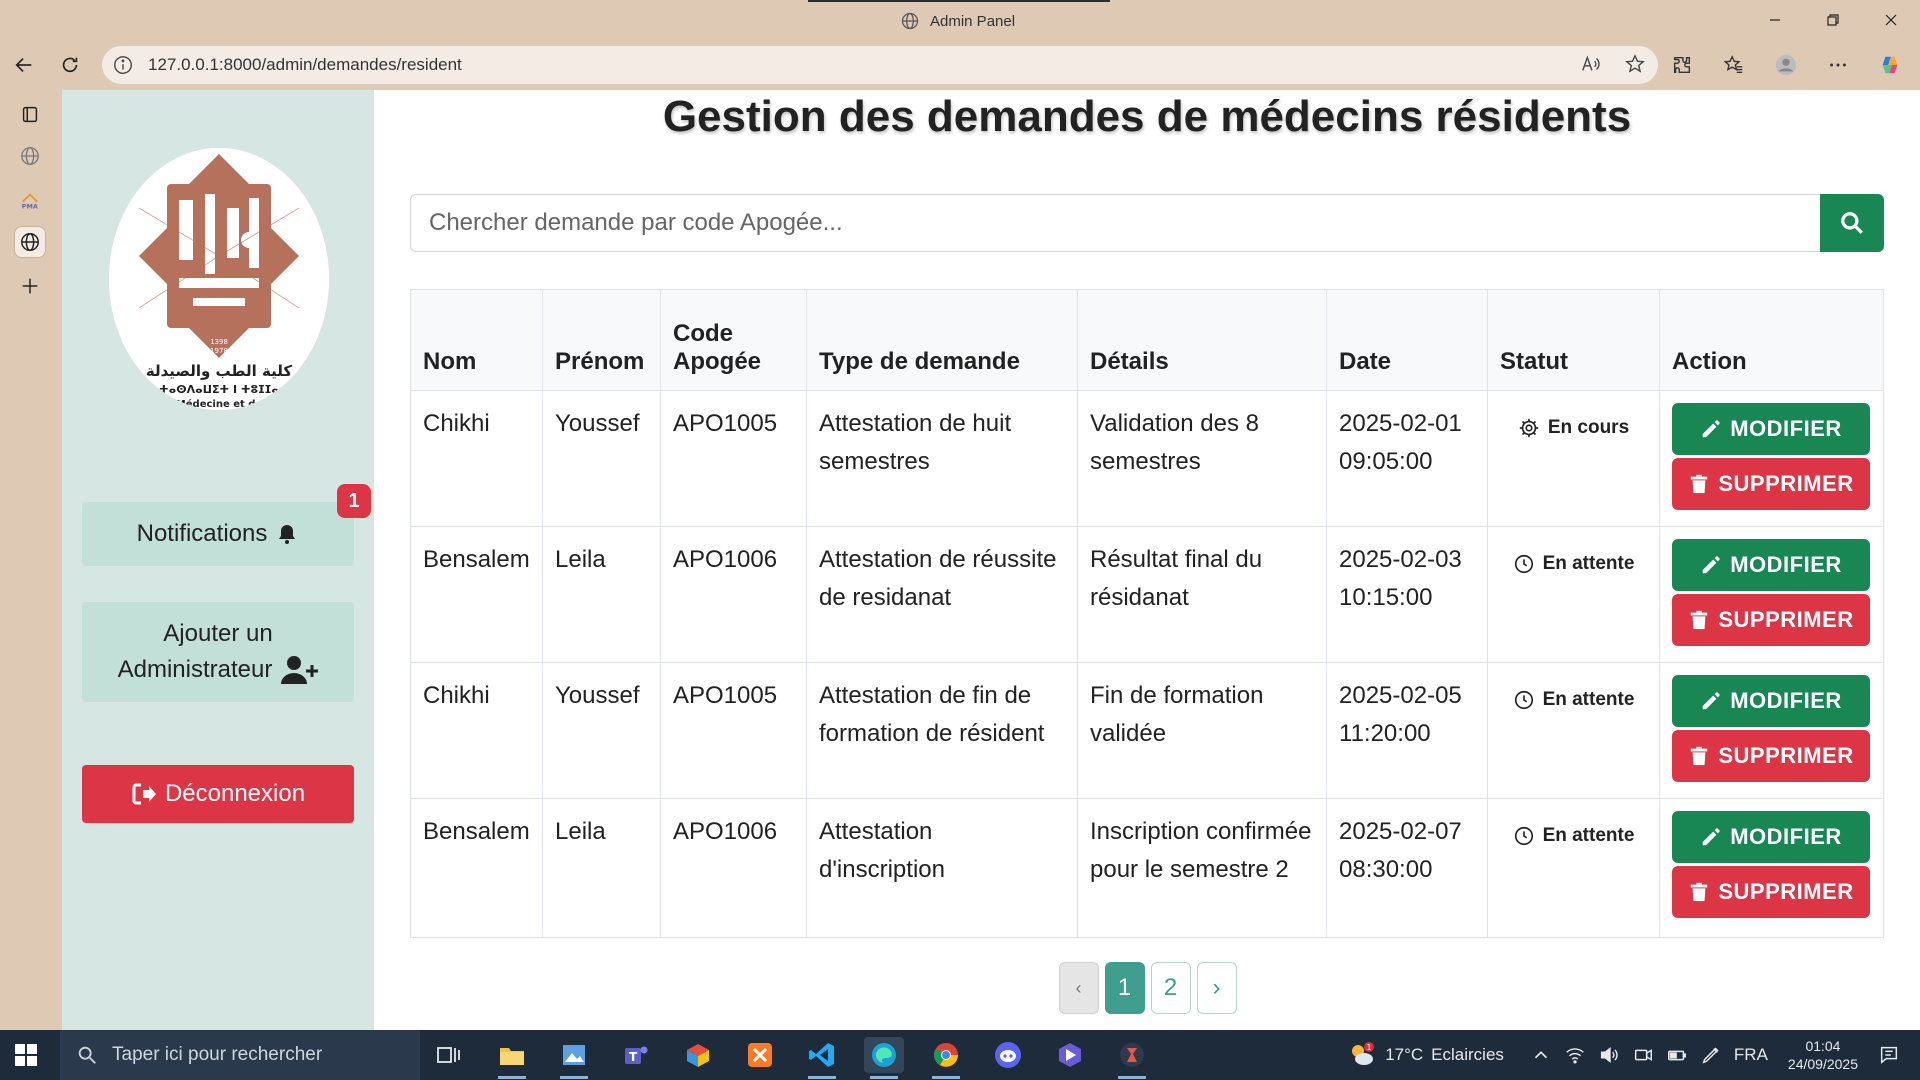  What do you see at coordinates (1852, 223) in the screenshot?
I see `search-button` at bounding box center [1852, 223].